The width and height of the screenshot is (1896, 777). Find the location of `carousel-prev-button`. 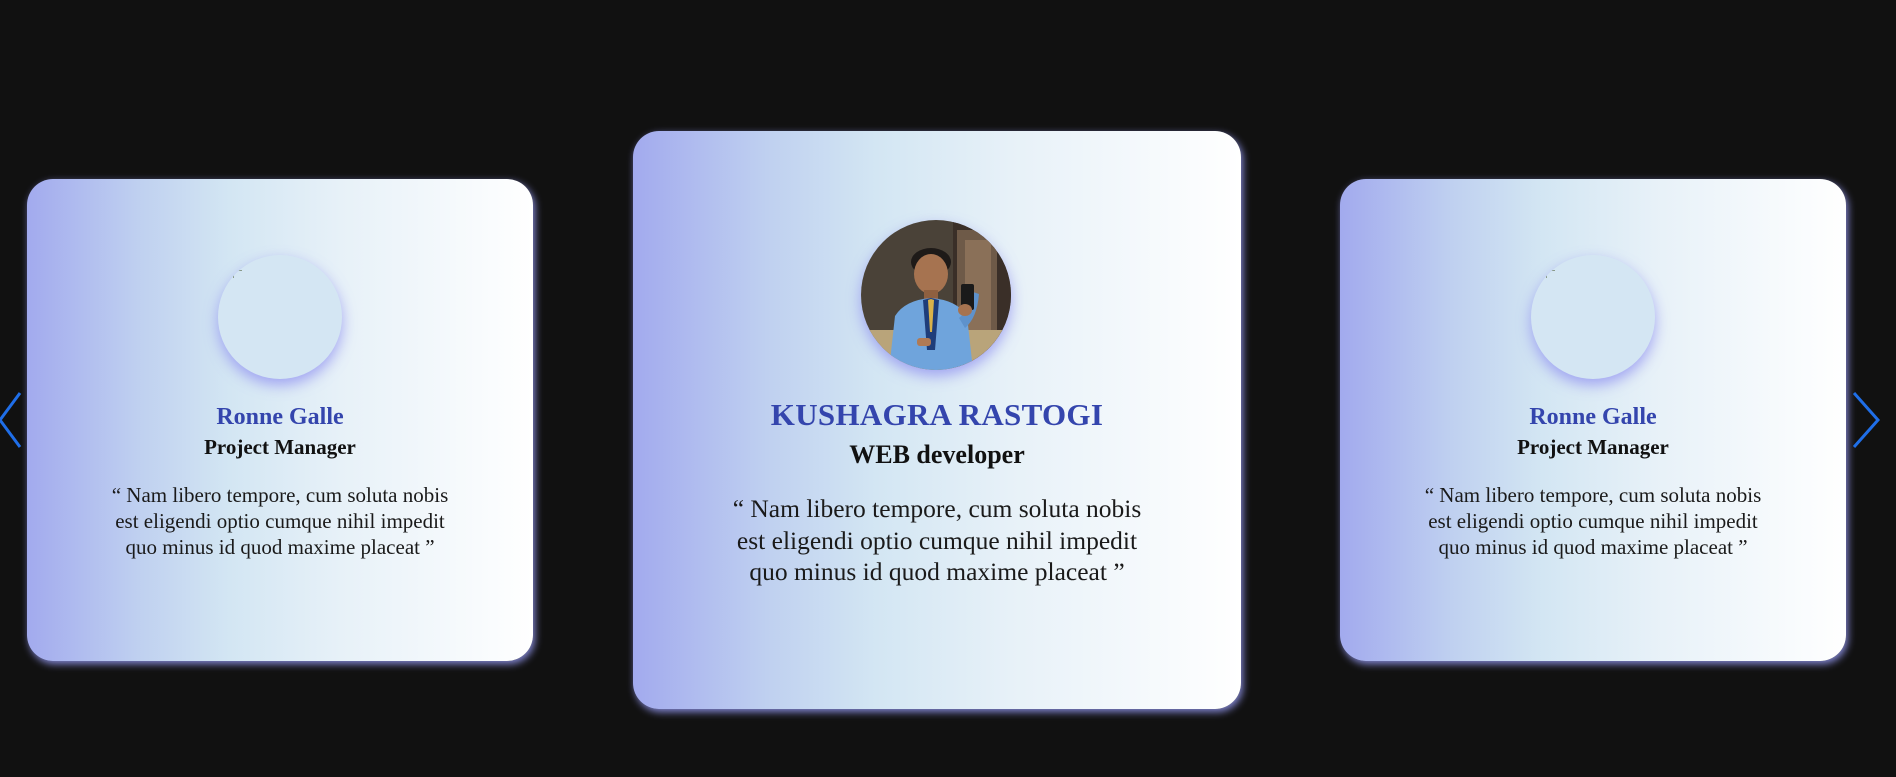

carousel-prev-button is located at coordinates (15, 420).